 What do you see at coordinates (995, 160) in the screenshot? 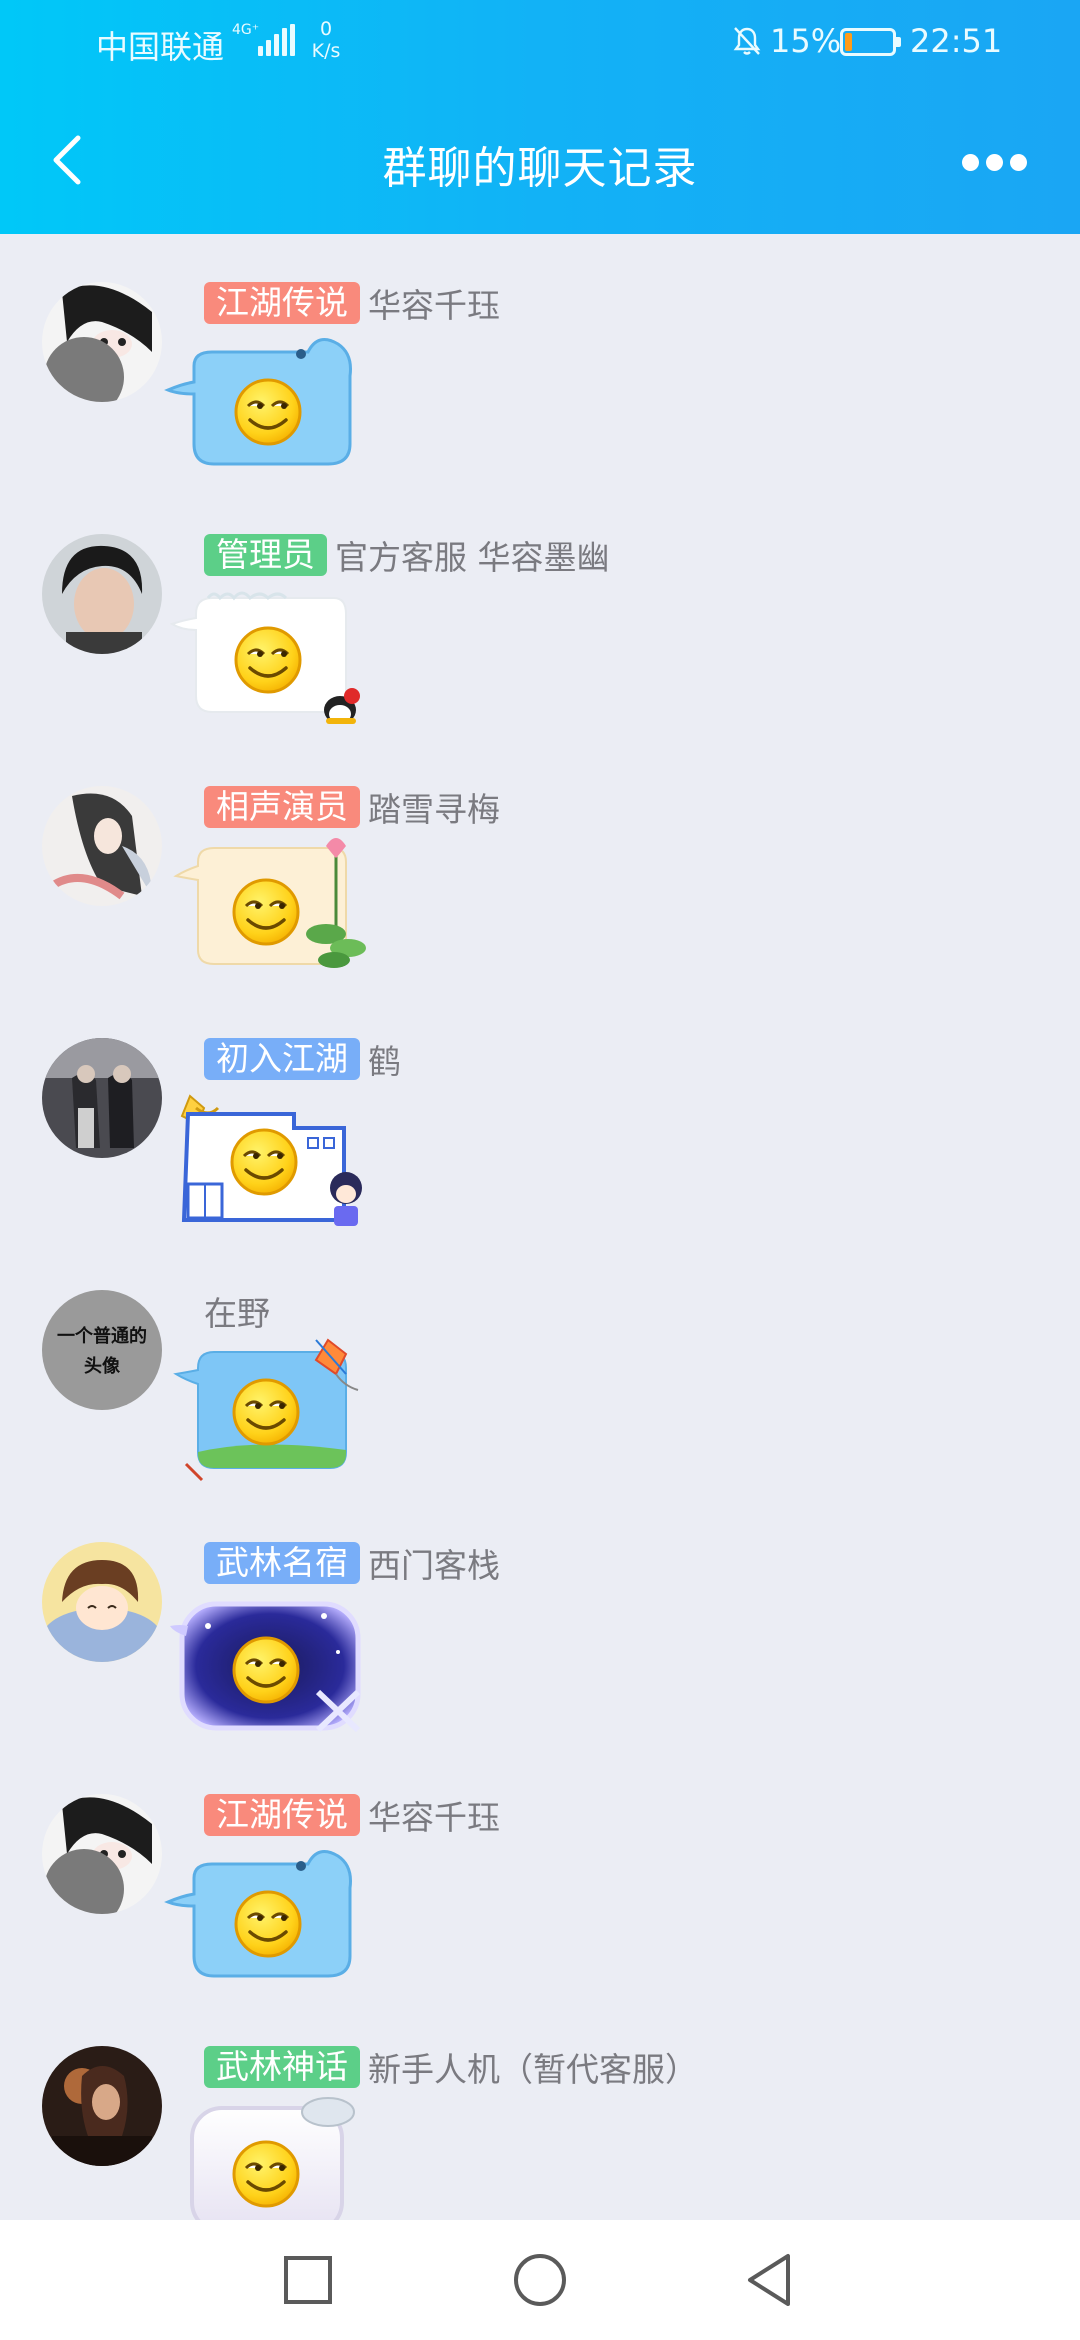
I see `more-dots-icon` at bounding box center [995, 160].